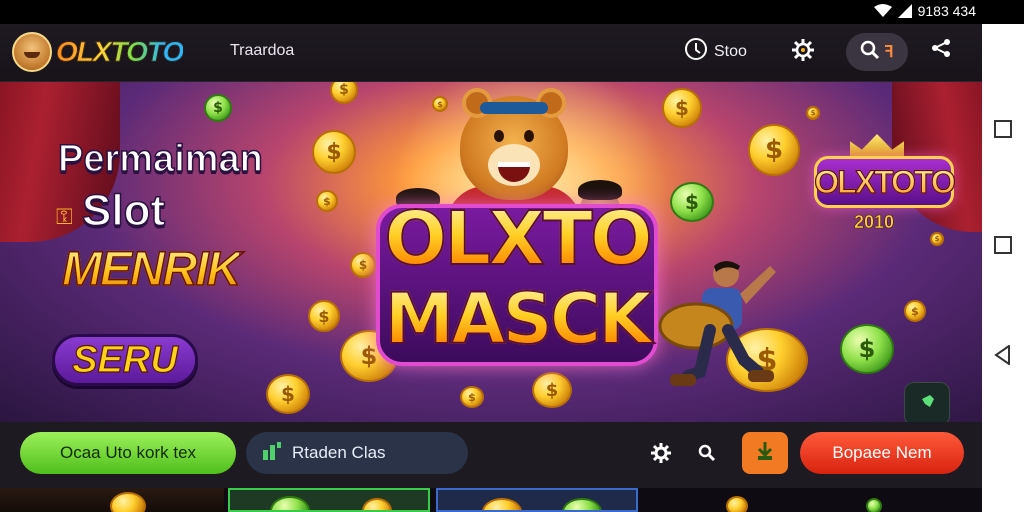 The width and height of the screenshot is (1024, 512). Describe the element at coordinates (904, 11) in the screenshot. I see `signal-icon` at that location.